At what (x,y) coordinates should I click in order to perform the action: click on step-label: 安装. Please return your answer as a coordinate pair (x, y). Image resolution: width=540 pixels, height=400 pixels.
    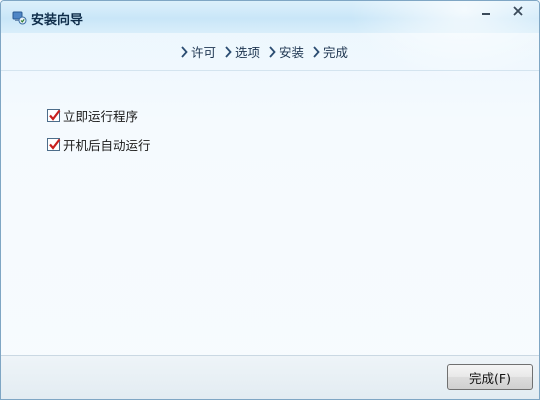
    Looking at the image, I should click on (292, 52).